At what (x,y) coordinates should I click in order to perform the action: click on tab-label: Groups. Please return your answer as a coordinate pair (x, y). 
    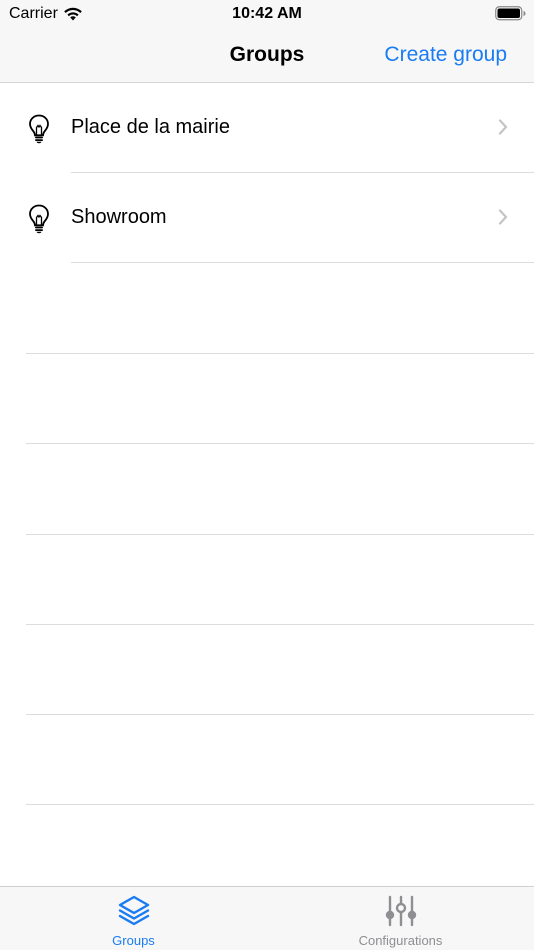
    Looking at the image, I should click on (133, 940).